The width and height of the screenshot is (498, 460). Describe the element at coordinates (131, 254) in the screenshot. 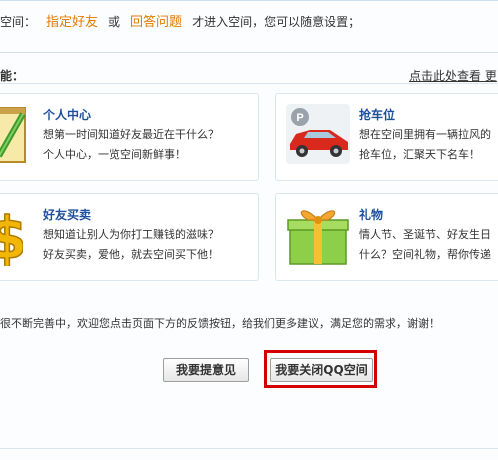

I see `card-desc-line2: 好友买卖，爱他，就去空间买下他！` at that location.